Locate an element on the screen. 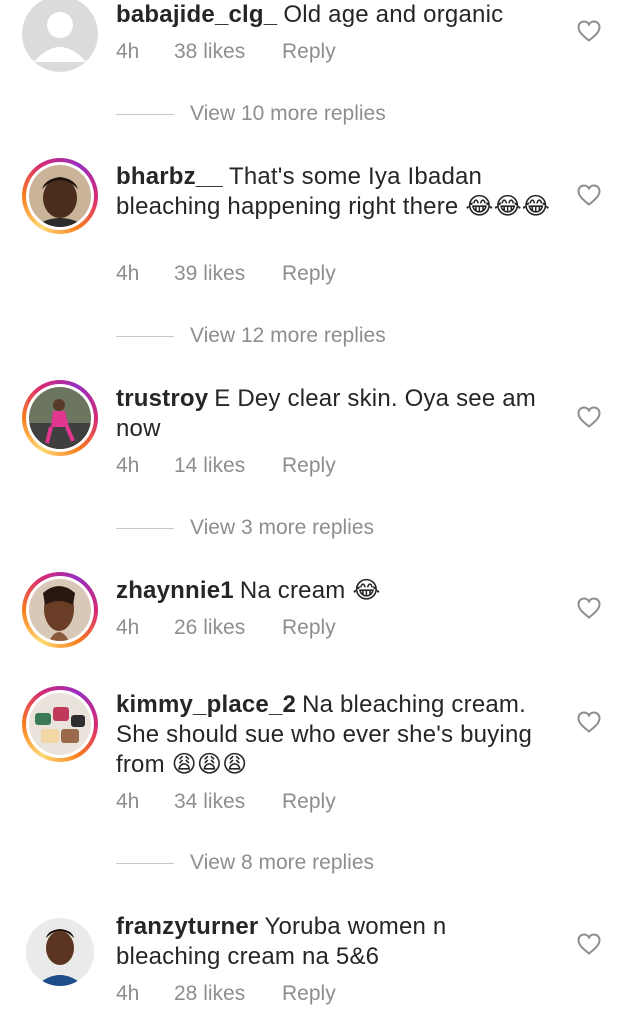 The width and height of the screenshot is (638, 1024). comment-meta: 4h 14 likes Reply is located at coordinates (226, 466).